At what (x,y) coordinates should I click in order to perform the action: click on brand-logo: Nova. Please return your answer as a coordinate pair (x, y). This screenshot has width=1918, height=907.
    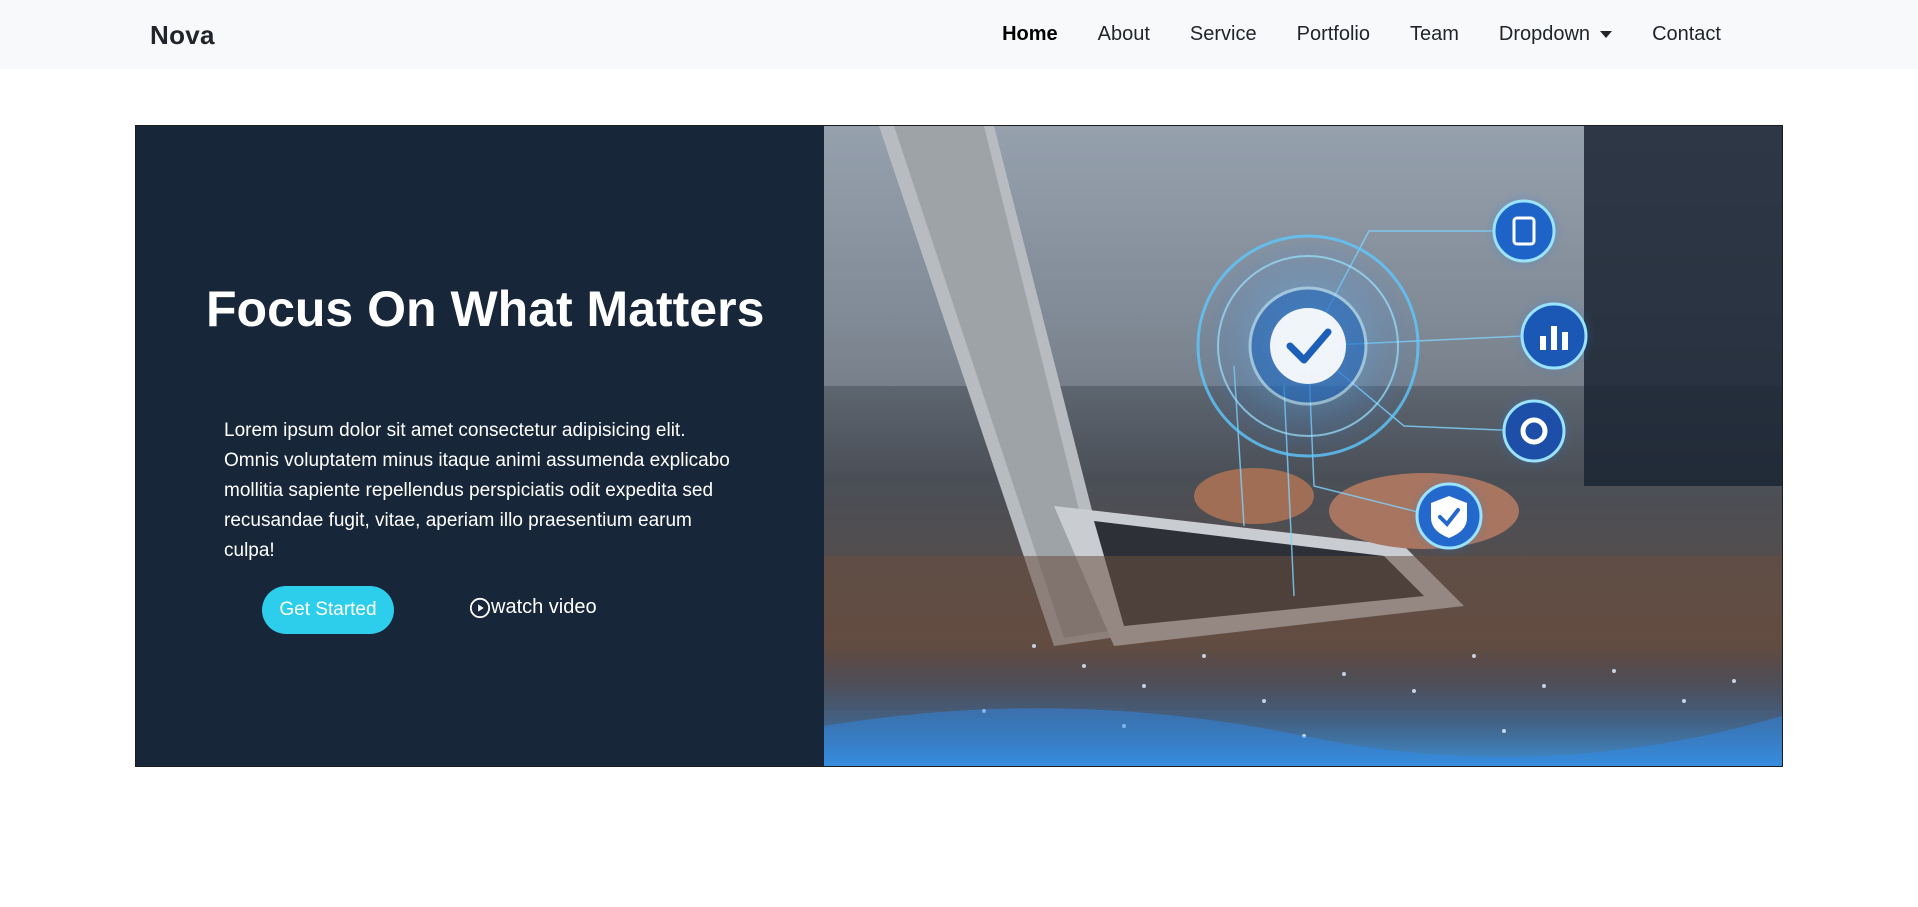
    Looking at the image, I should click on (182, 35).